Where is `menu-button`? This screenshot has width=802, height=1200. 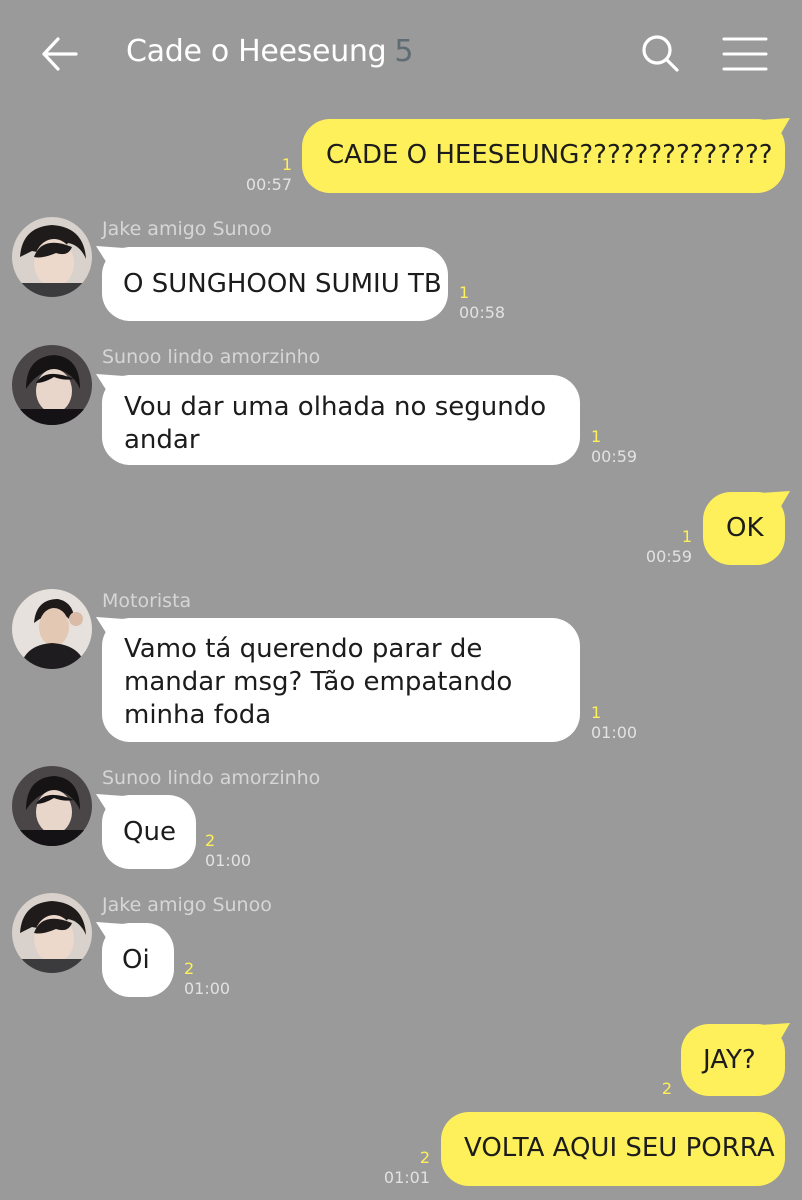
menu-button is located at coordinates (745, 54).